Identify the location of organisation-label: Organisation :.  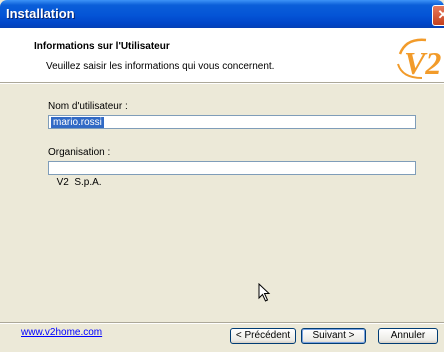
(79, 152).